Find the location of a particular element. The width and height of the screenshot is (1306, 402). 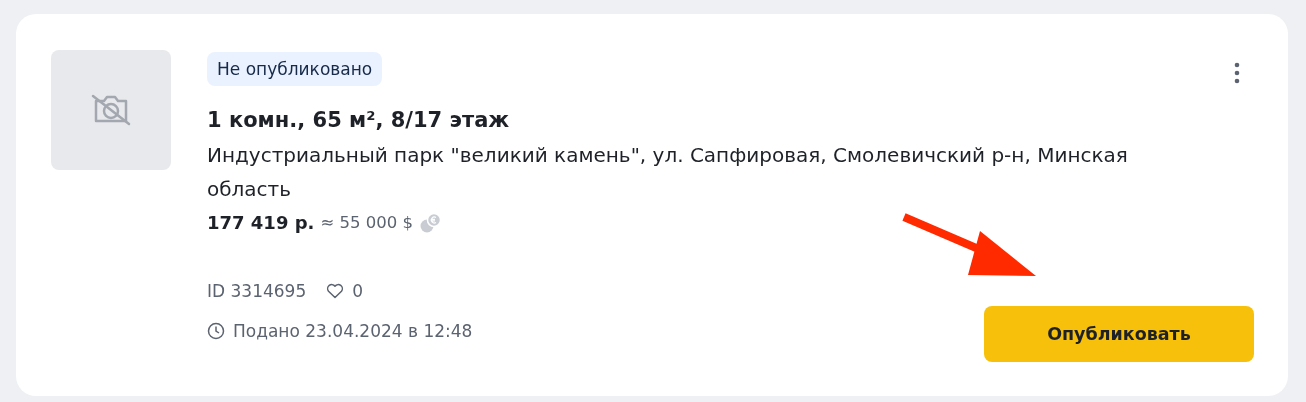

likes-count: 0 is located at coordinates (358, 291).